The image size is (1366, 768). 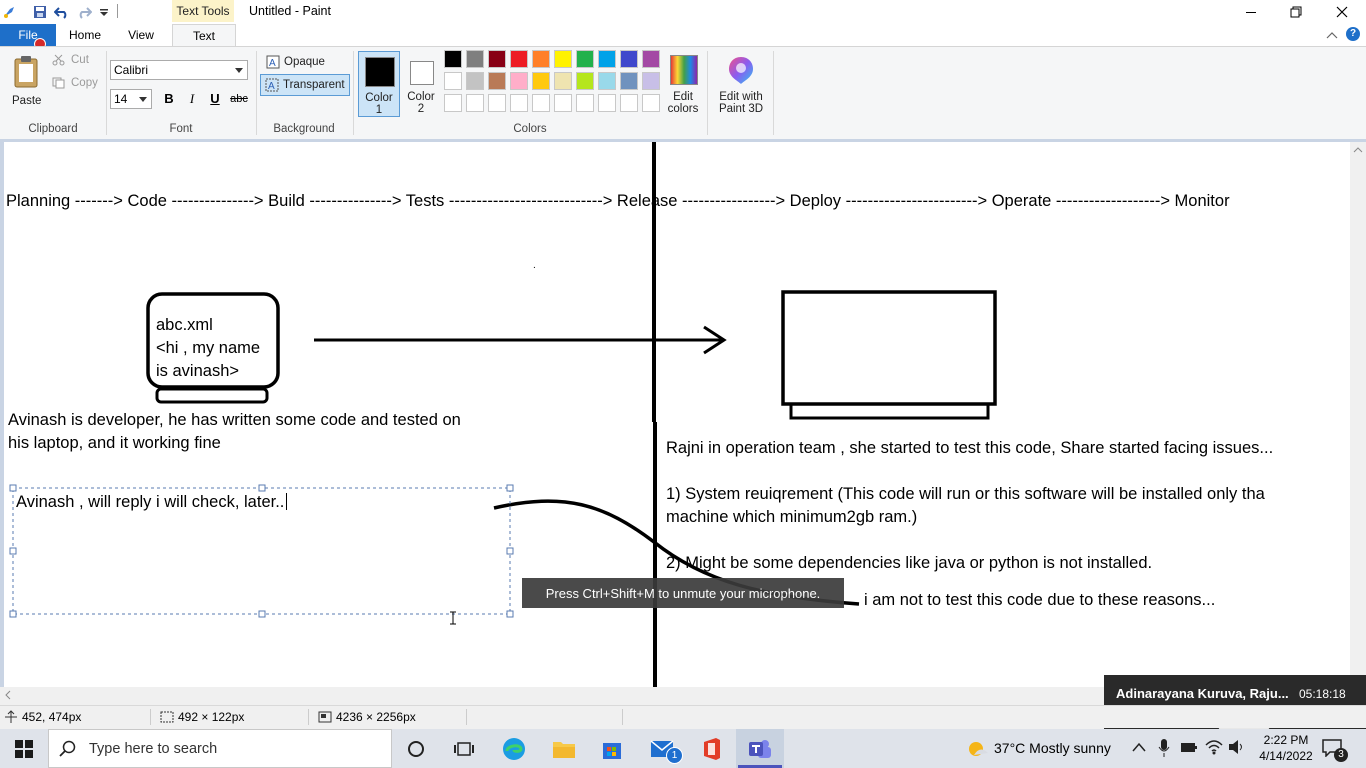 I want to click on show-hidden-icons-button, so click(x=1139, y=748).